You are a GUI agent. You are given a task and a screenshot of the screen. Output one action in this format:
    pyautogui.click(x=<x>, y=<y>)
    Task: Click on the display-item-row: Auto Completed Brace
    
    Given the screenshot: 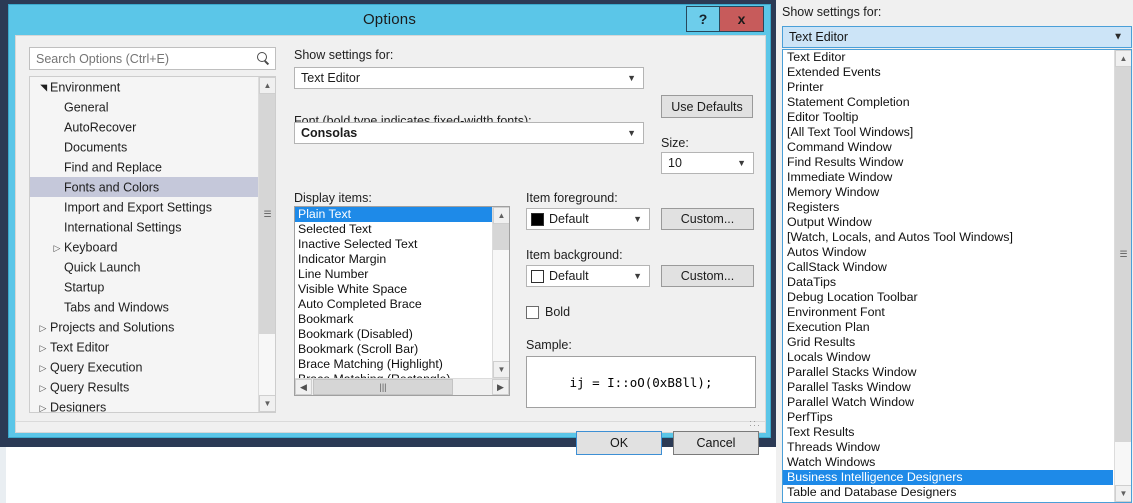 What is the action you would take?
    pyautogui.click(x=393, y=304)
    